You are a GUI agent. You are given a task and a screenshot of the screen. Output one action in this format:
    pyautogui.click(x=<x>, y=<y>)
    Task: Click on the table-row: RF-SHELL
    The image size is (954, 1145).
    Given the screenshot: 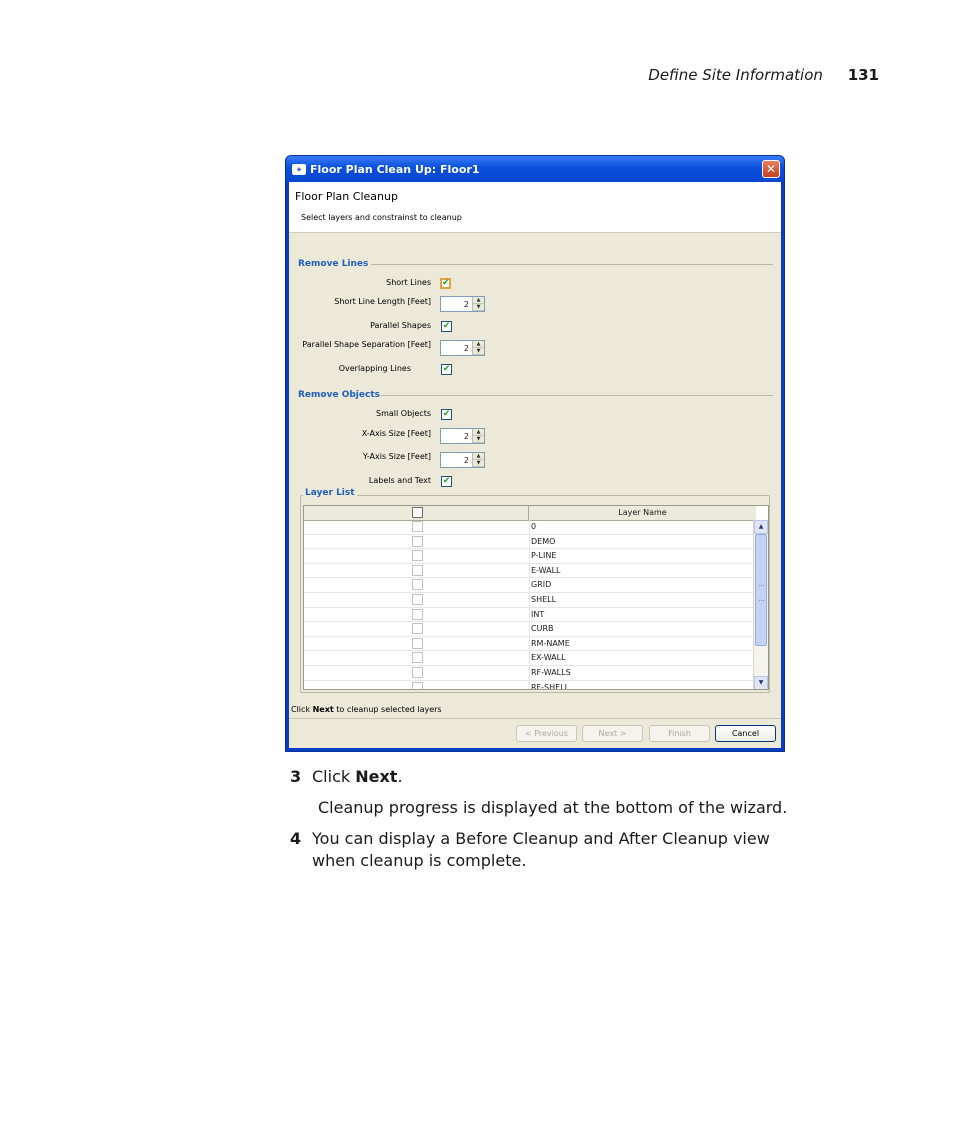 What is the action you would take?
    pyautogui.click(x=530, y=684)
    